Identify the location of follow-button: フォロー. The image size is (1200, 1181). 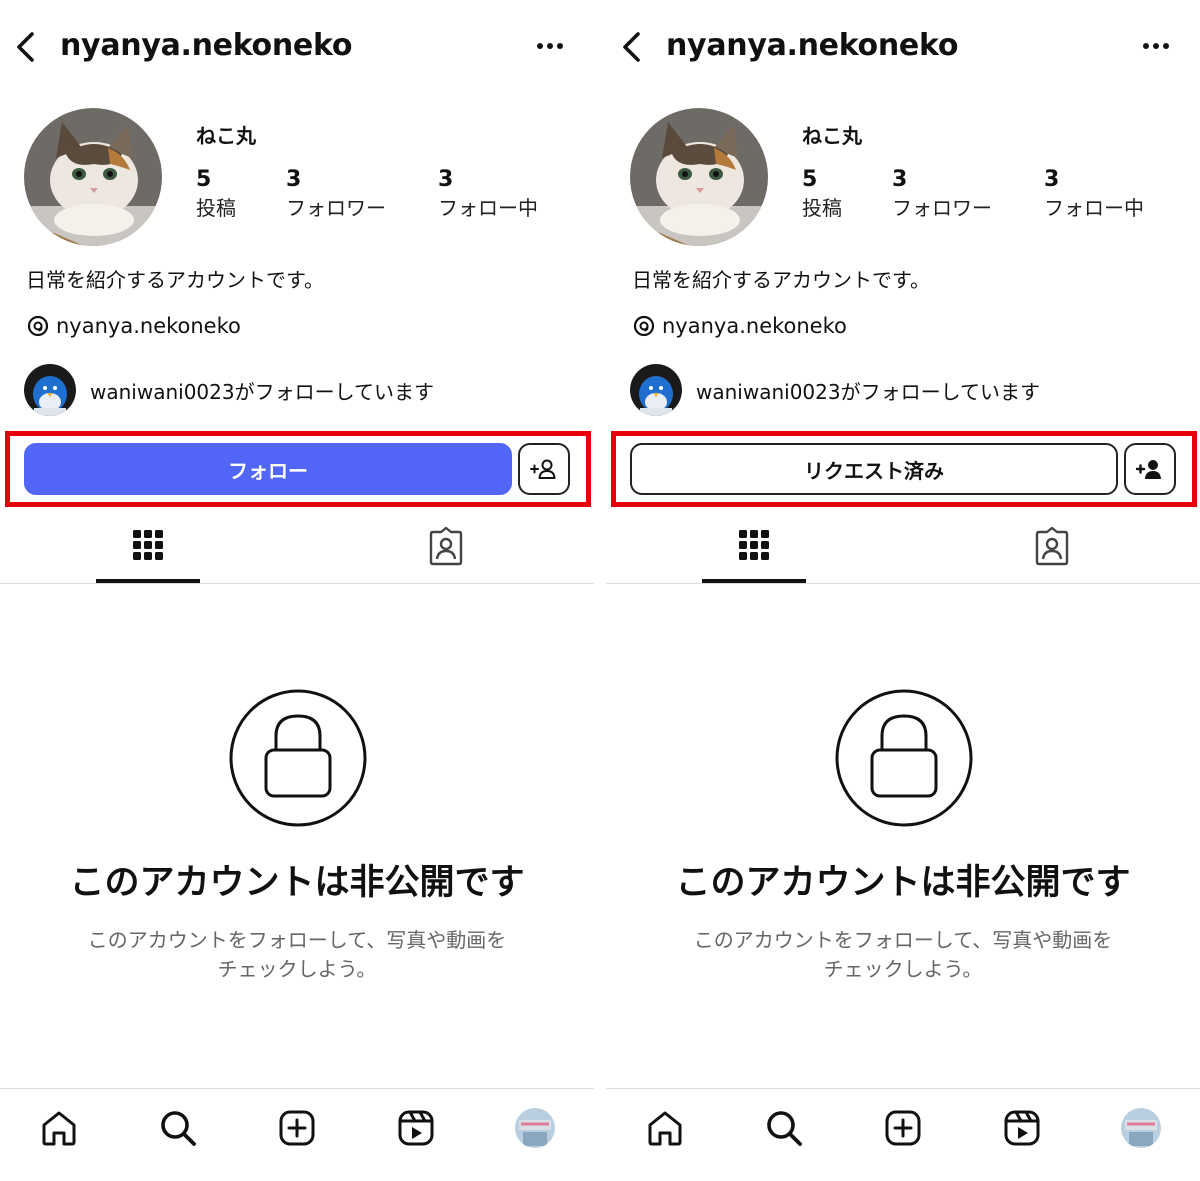
(268, 469).